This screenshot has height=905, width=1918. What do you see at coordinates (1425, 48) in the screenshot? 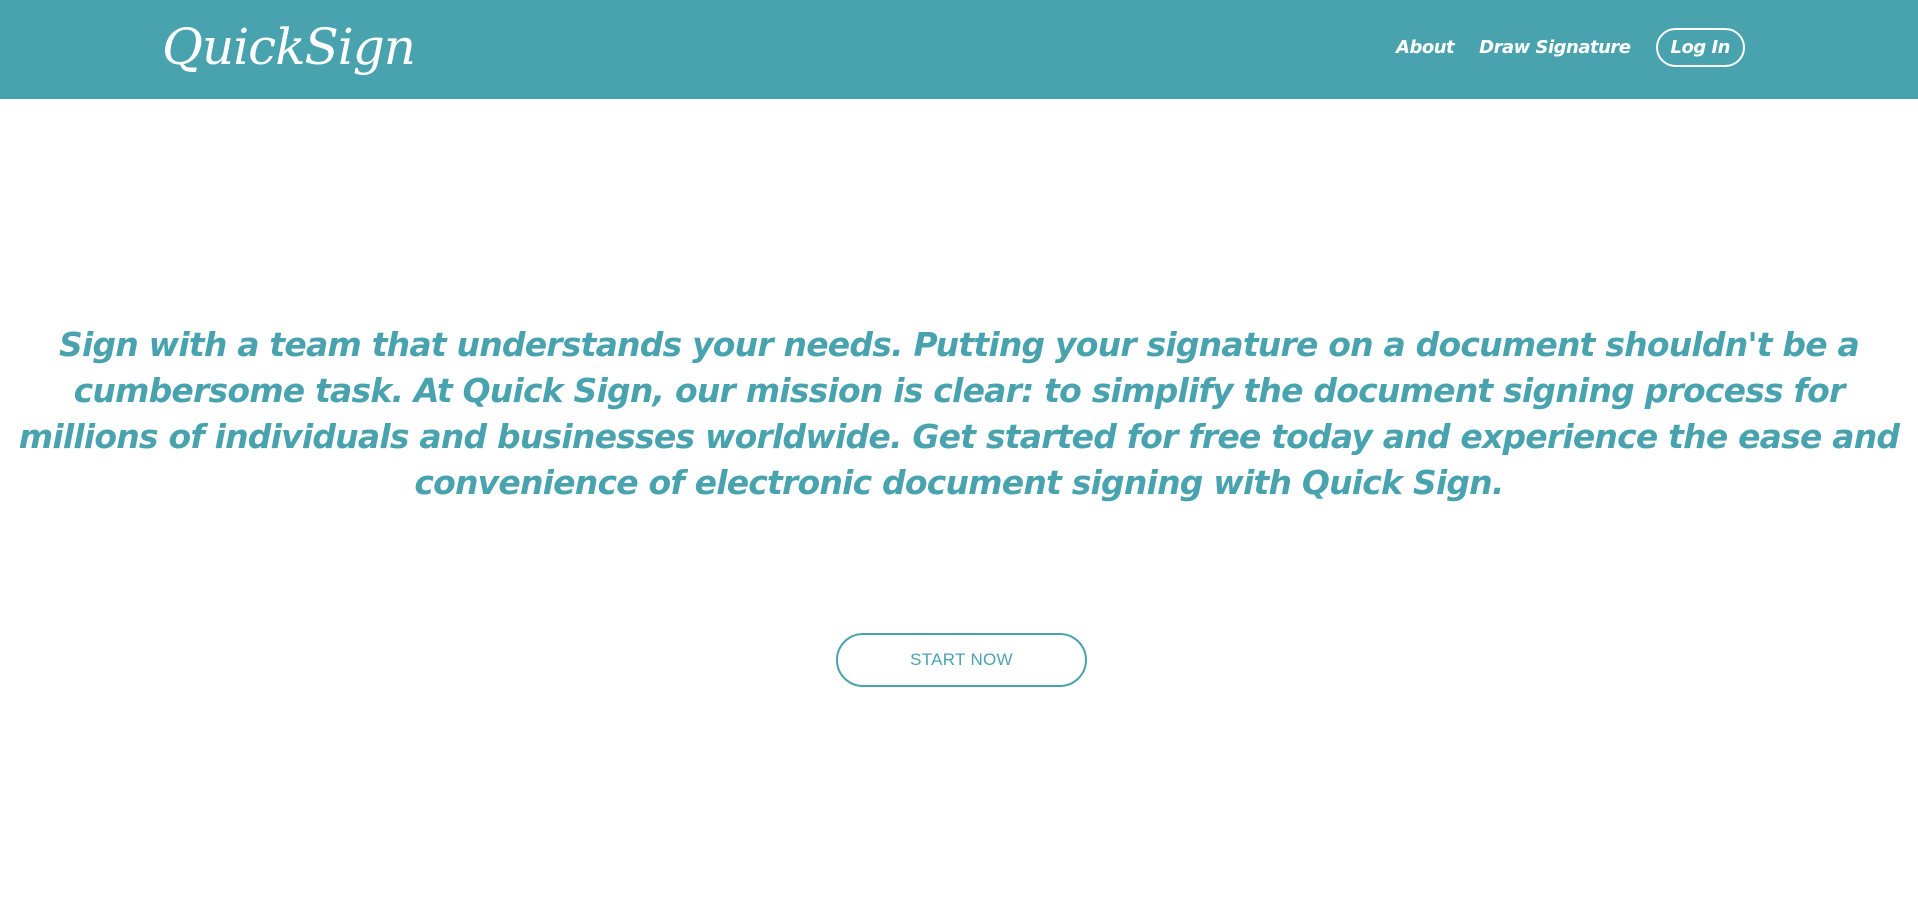
I see `nav-link-about: About` at bounding box center [1425, 48].